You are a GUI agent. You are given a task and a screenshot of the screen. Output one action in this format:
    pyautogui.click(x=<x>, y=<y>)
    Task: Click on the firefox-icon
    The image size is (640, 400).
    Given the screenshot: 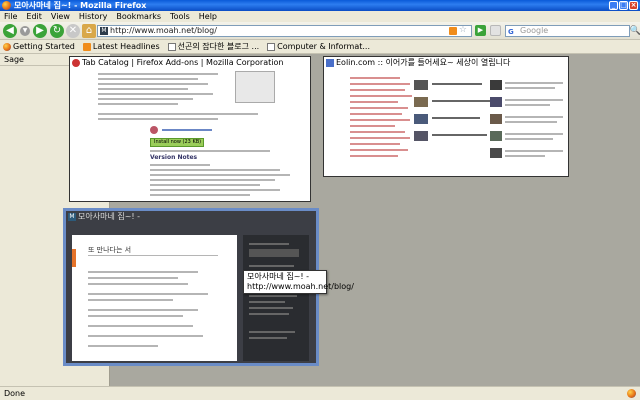 What is the action you would take?
    pyautogui.click(x=6, y=5)
    